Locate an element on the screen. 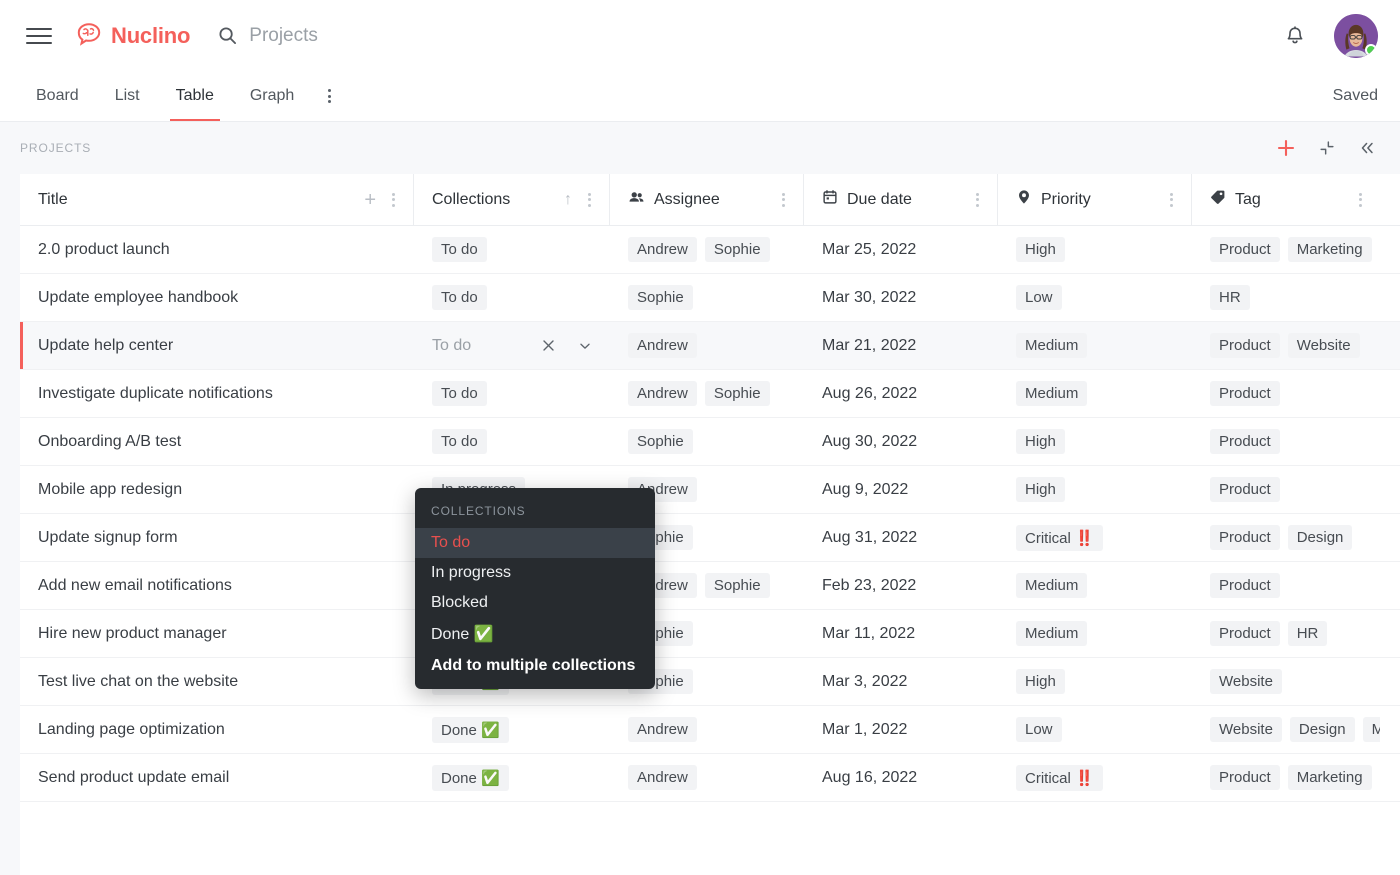  collection-chip: To do is located at coordinates (459, 297).